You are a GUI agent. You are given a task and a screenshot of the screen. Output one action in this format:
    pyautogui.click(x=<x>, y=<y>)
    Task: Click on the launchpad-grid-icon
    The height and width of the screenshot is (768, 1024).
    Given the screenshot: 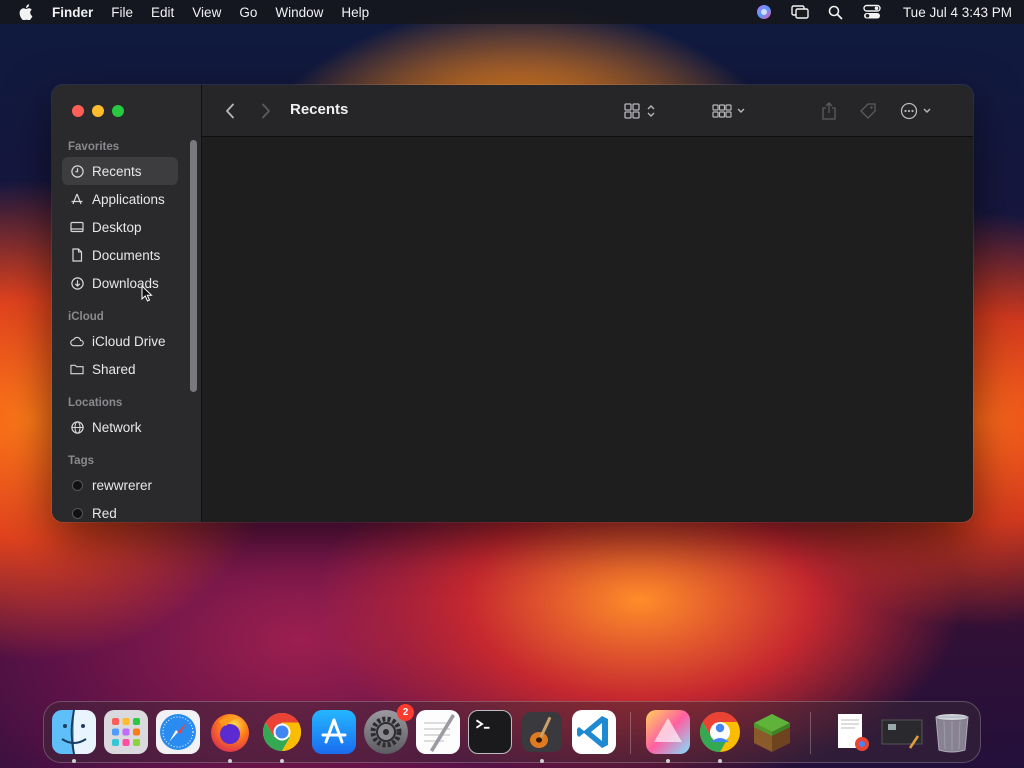 What is the action you would take?
    pyautogui.click(x=126, y=732)
    